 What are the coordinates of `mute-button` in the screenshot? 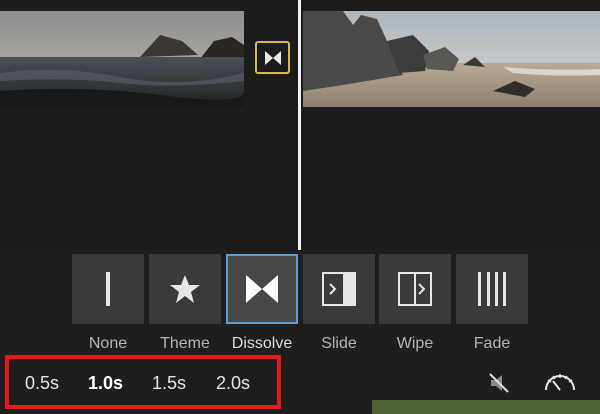 It's located at (499, 385).